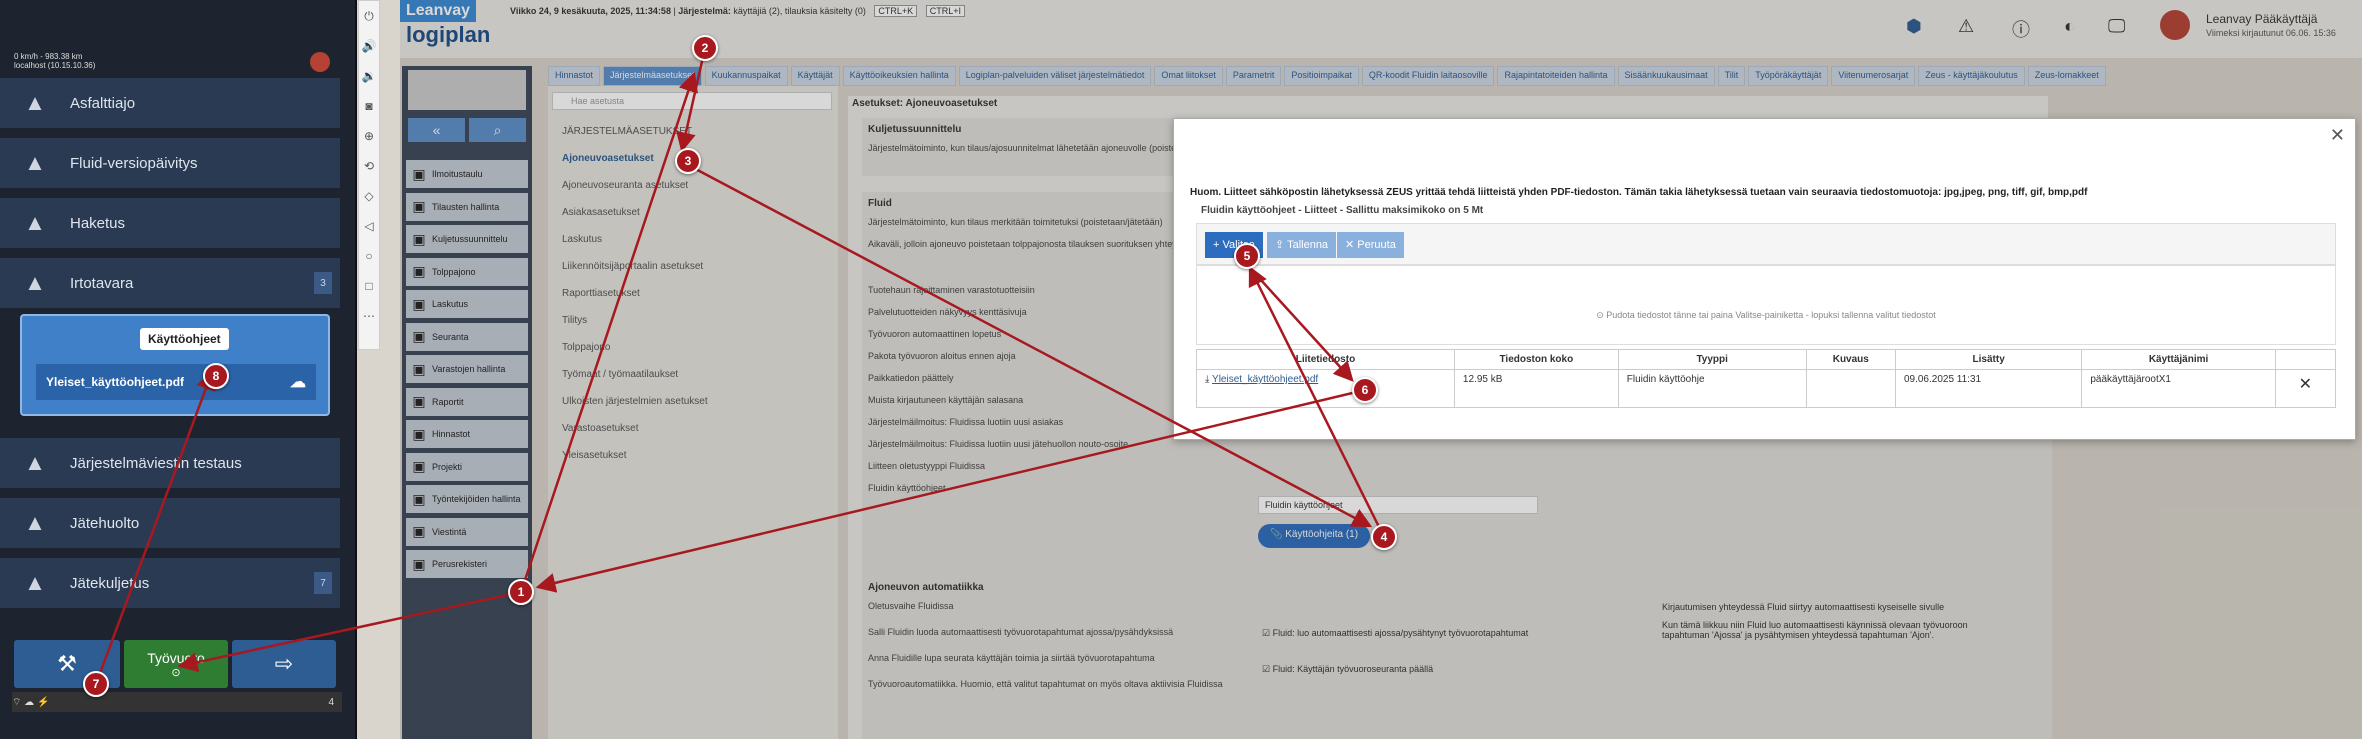  What do you see at coordinates (31, 702) in the screenshot?
I see `wifi-icon: ⌔ ☁ ⚡` at bounding box center [31, 702].